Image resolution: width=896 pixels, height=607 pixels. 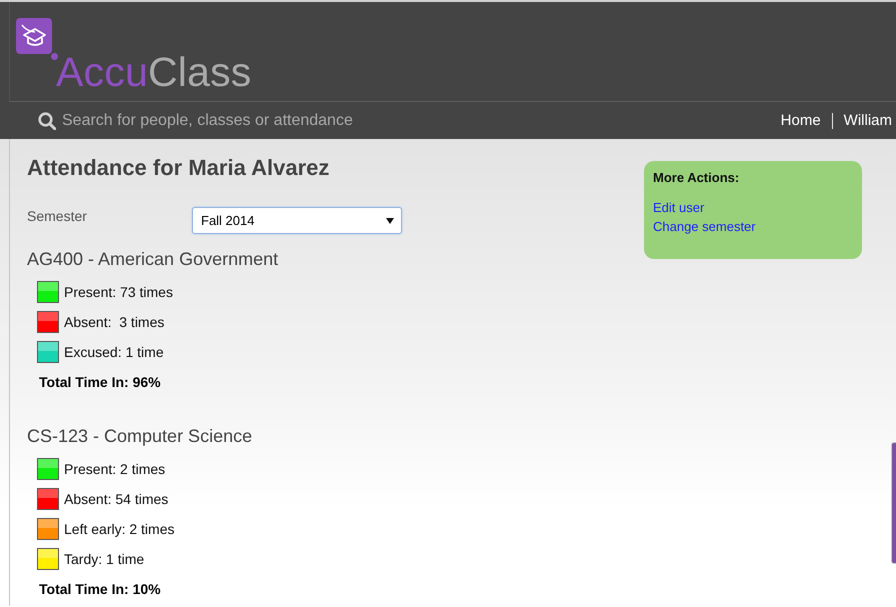 I want to click on course-title: AG400 - American Government, so click(x=152, y=259).